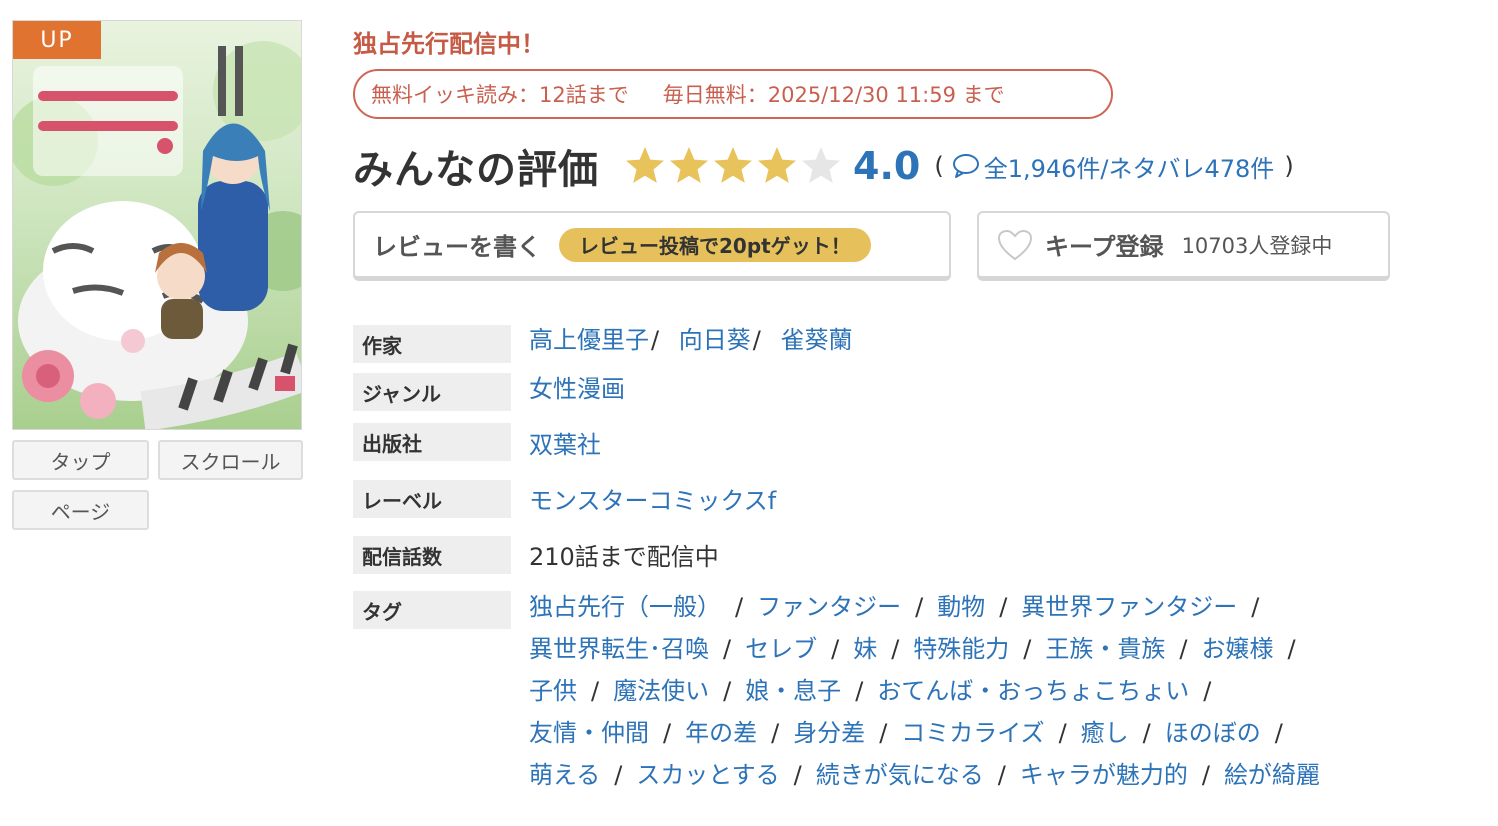  I want to click on genre-label: ジャンル, so click(432, 392).